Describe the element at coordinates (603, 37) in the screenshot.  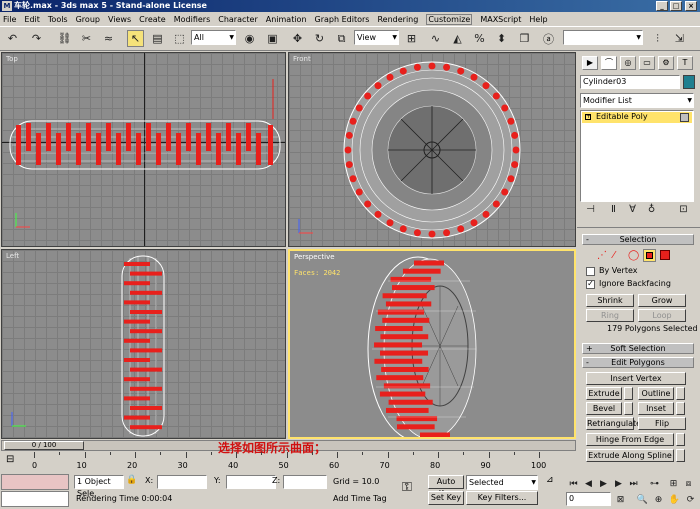
I see `named-selection-dropdown` at that location.